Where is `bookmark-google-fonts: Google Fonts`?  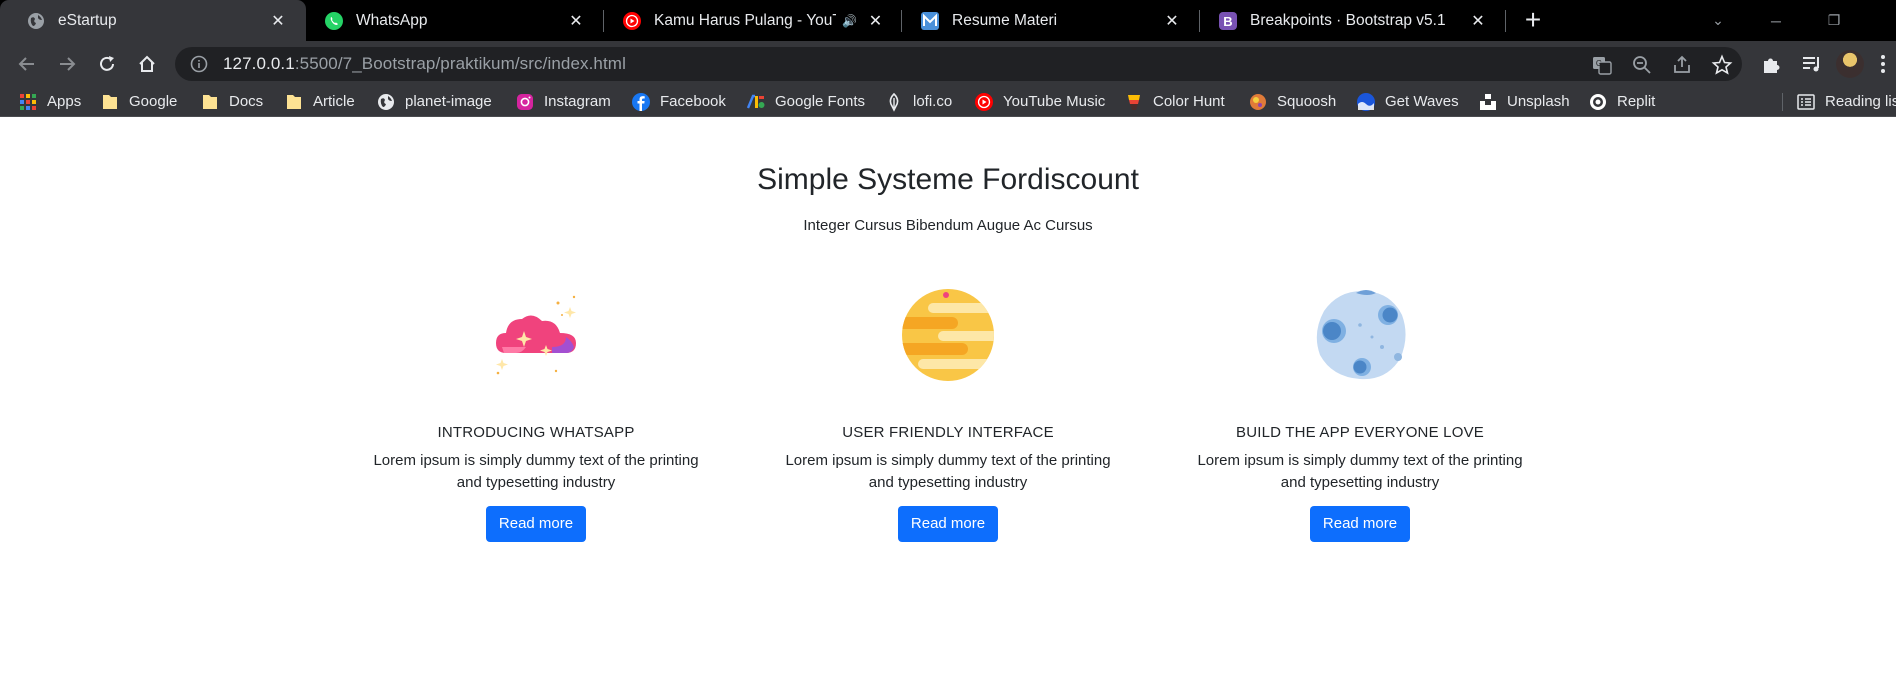 bookmark-google-fonts: Google Fonts is located at coordinates (805, 101).